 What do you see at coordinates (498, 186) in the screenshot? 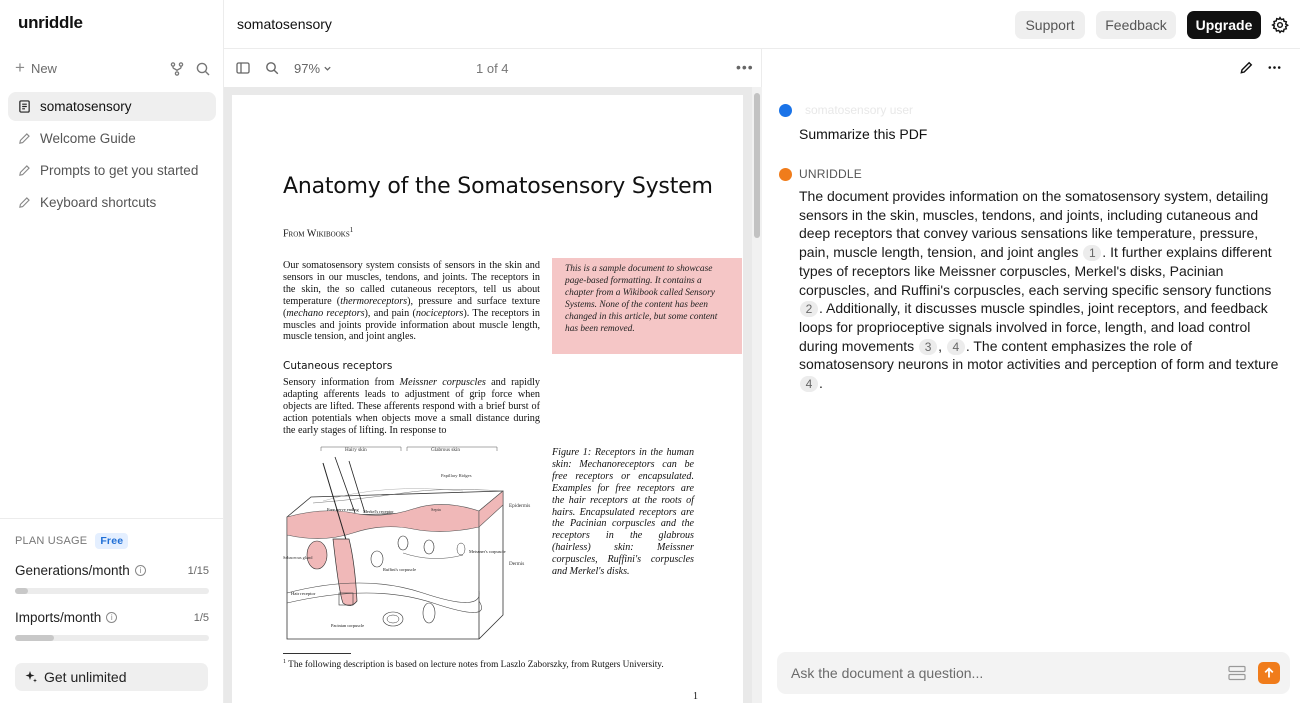
I see `page-title: Anatomy of the Somatosensory System` at bounding box center [498, 186].